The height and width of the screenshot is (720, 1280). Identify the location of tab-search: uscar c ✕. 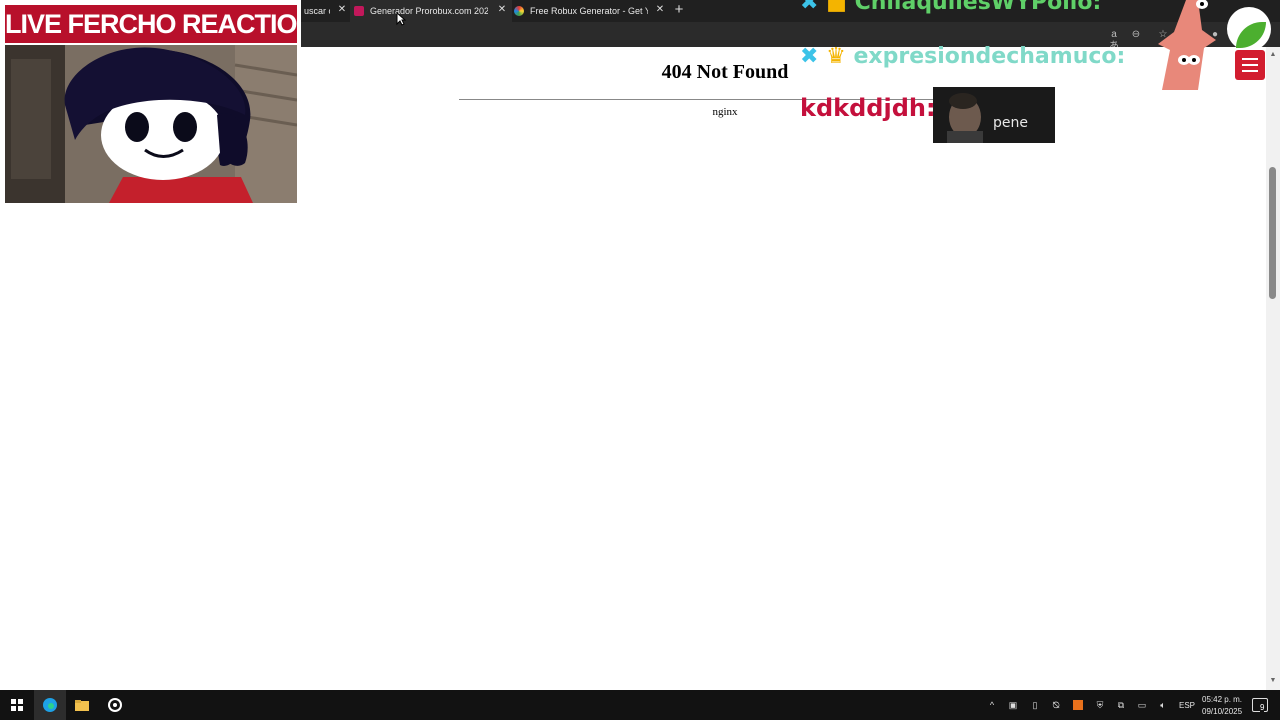
(326, 11).